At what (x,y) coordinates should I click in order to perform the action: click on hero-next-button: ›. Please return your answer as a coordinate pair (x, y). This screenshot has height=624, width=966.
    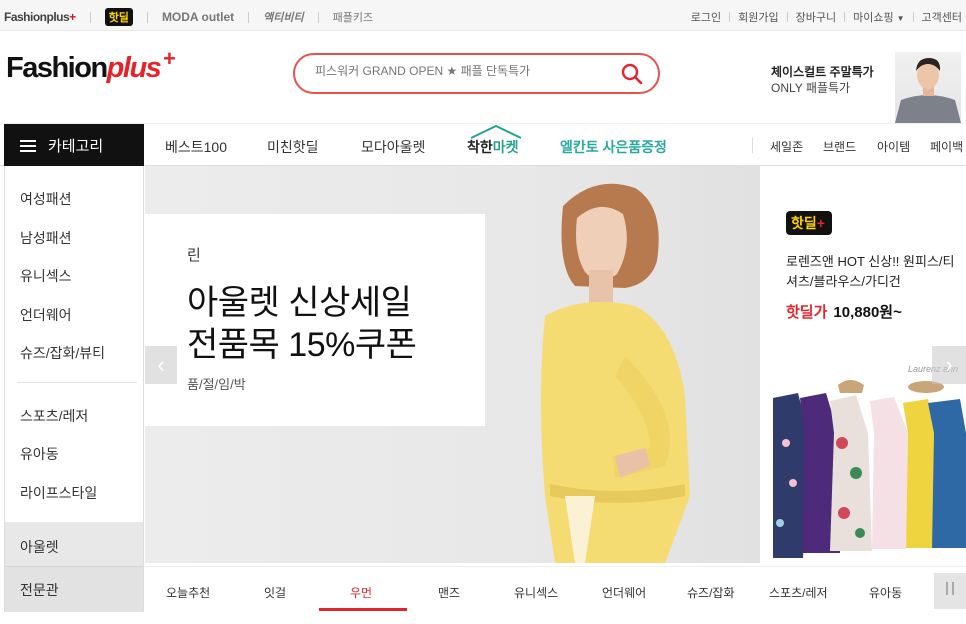
    Looking at the image, I should click on (949, 365).